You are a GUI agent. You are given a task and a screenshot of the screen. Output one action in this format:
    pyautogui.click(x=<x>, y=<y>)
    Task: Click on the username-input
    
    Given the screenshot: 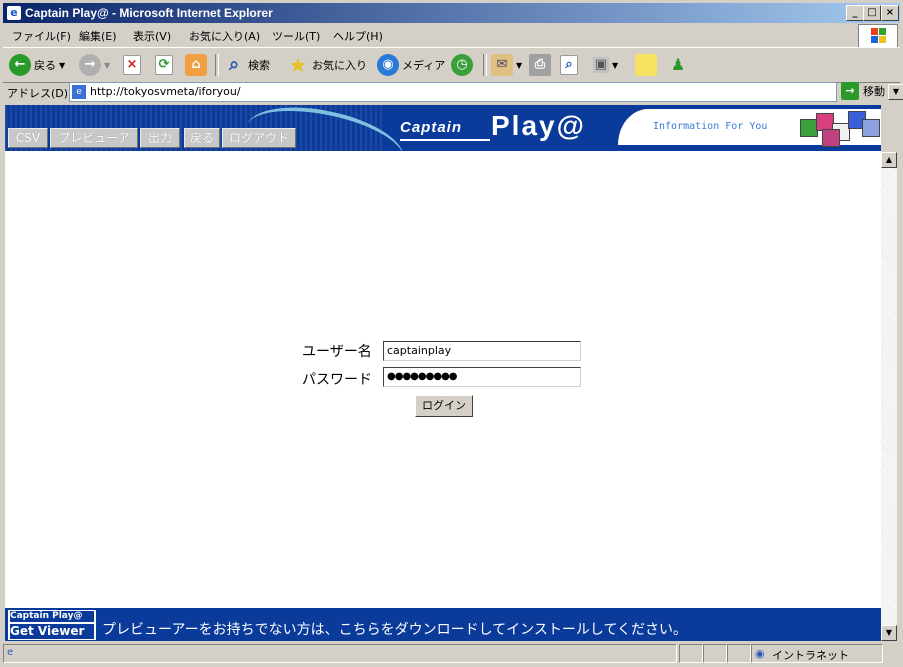 What is the action you would take?
    pyautogui.click(x=481, y=350)
    